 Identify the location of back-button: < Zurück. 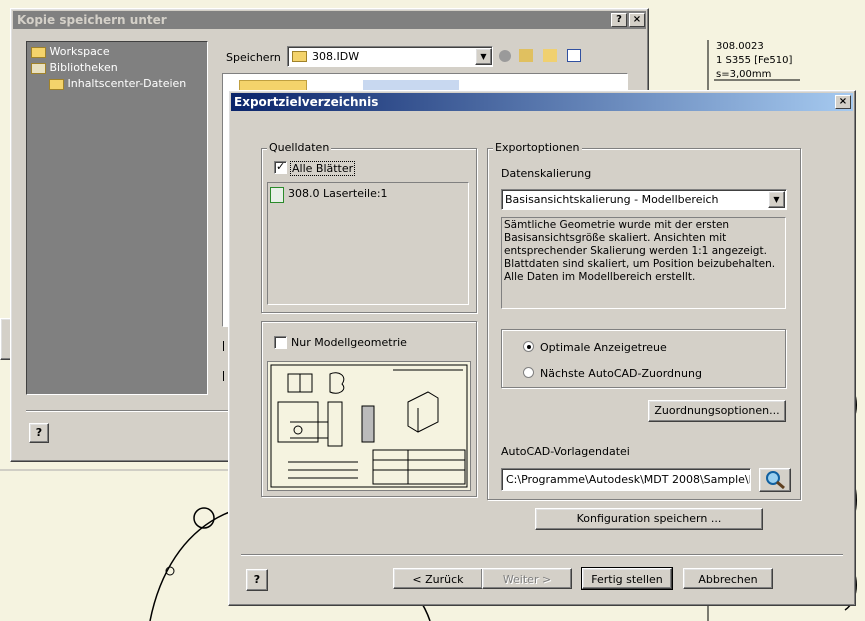
(438, 578).